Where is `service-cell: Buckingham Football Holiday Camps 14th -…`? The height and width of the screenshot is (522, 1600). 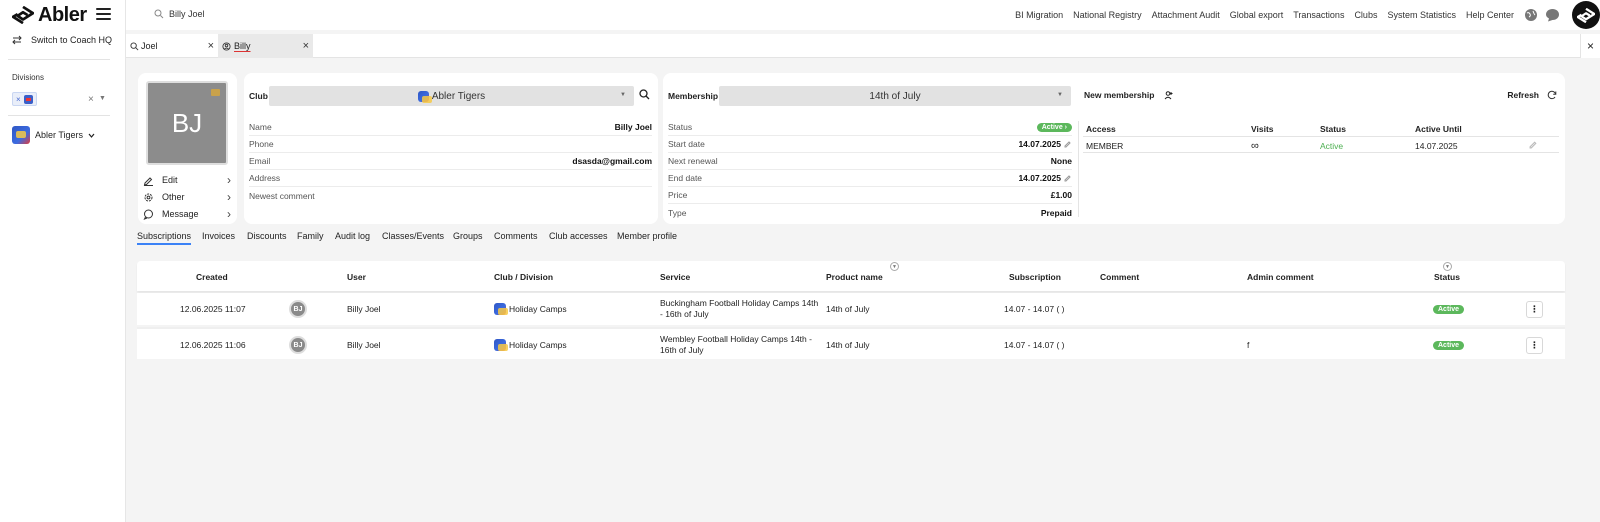
service-cell: Buckingham Football Holiday Camps 14th -… is located at coordinates (740, 309).